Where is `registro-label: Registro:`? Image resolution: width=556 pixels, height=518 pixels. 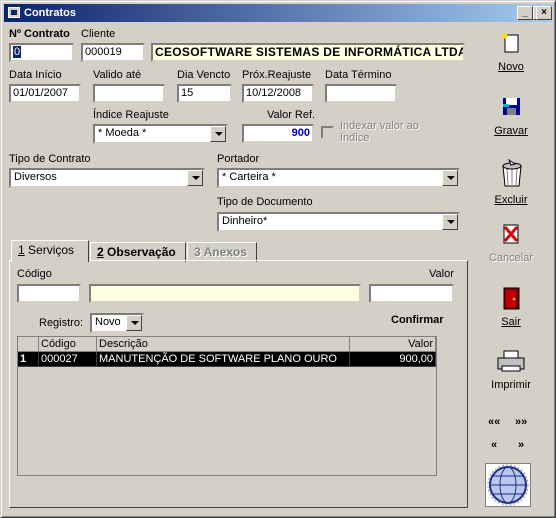
registro-label: Registro: is located at coordinates (61, 323).